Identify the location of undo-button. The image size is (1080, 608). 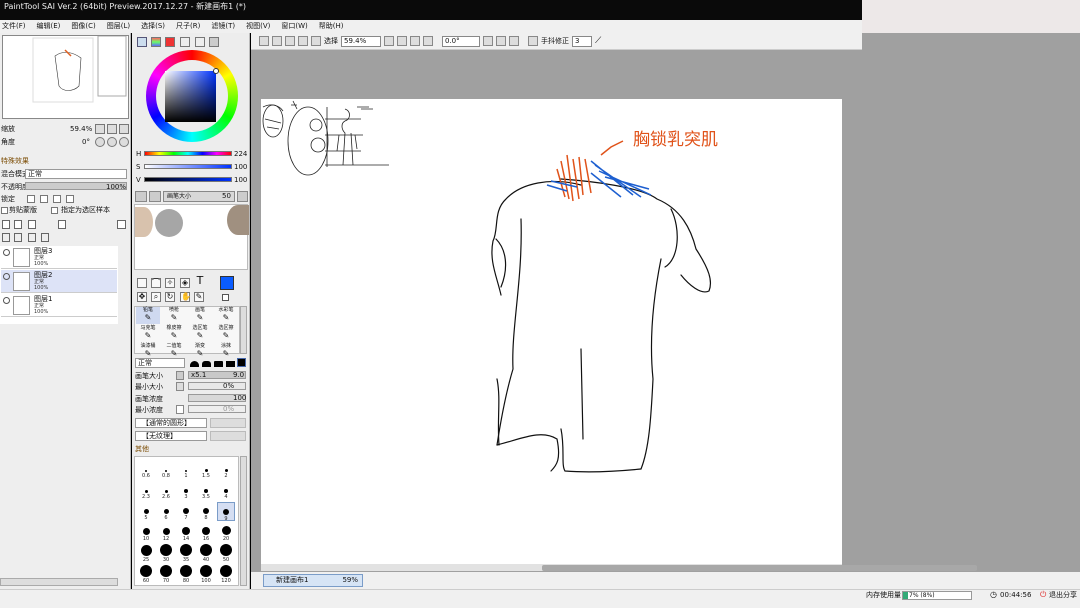
(264, 41).